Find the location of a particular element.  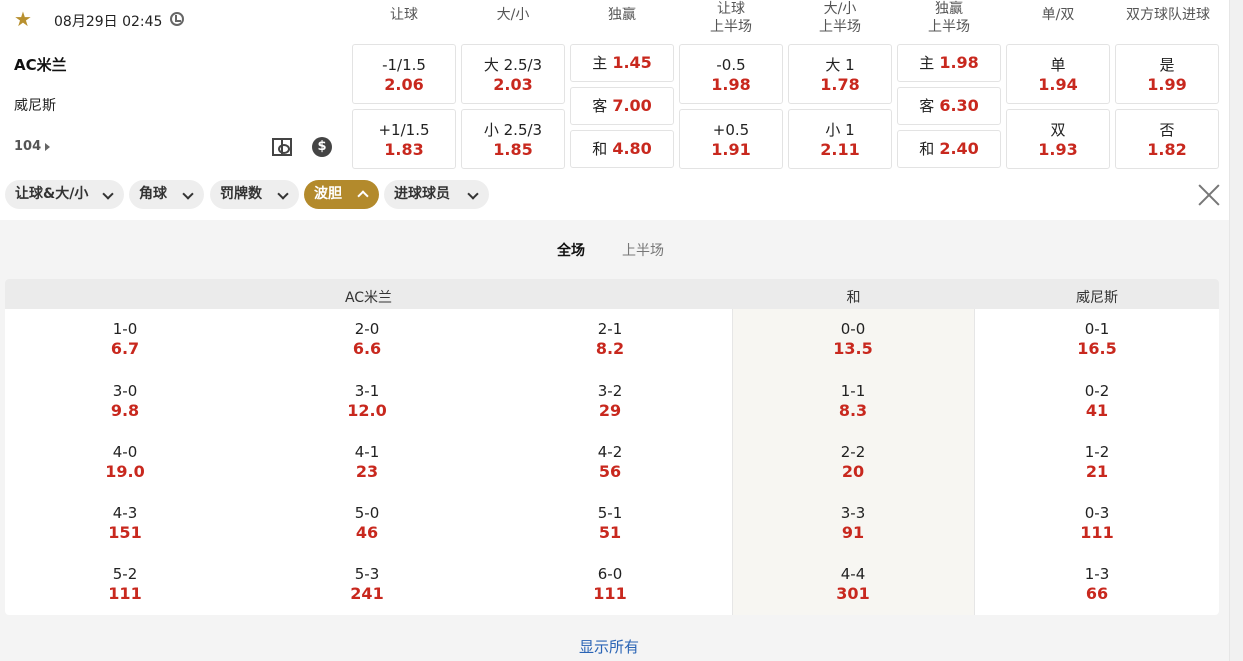

filter-chip-goalscorer: 进球球员 is located at coordinates (436, 194).